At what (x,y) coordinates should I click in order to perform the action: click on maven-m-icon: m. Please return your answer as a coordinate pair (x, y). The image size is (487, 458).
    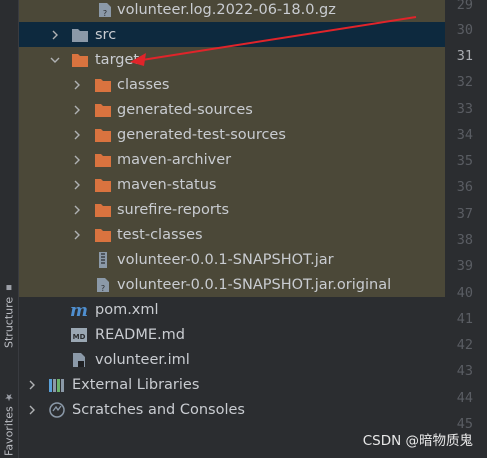
    Looking at the image, I should click on (79, 310).